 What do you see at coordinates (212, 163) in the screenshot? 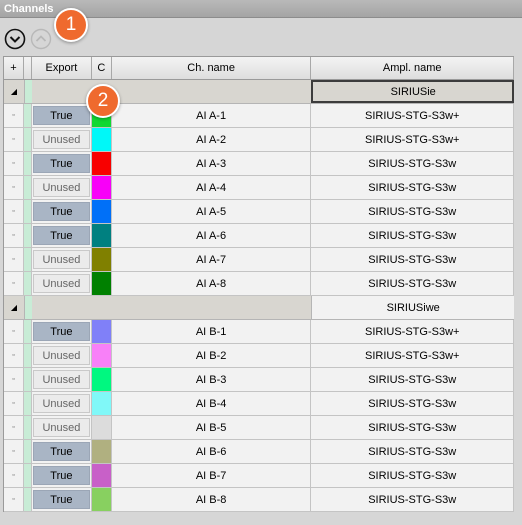
I see `channel-name: AI A-3` at bounding box center [212, 163].